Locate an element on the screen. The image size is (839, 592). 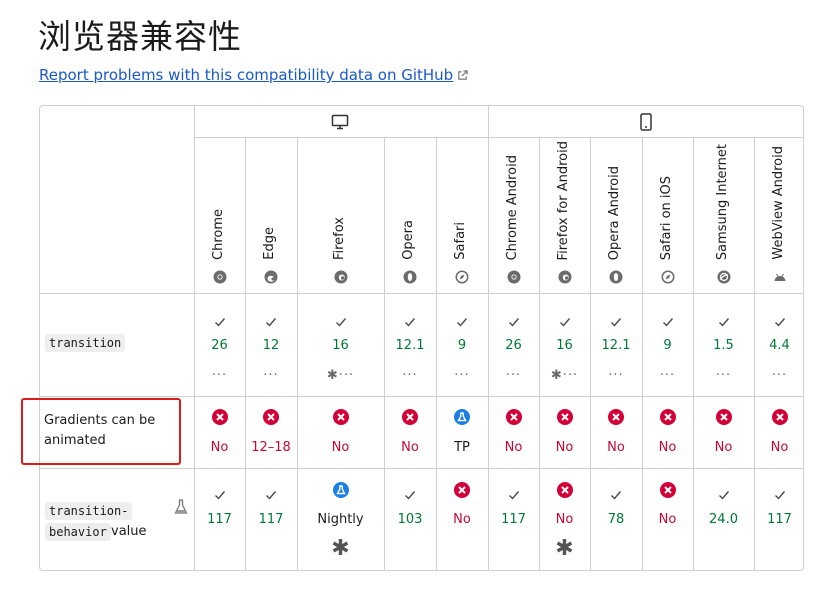
version-label: 78 is located at coordinates (616, 519).